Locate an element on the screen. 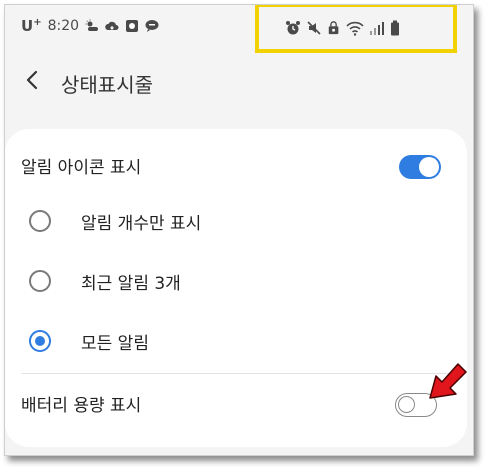 This screenshot has width=487, height=468. carrier-label: U+ is located at coordinates (31, 26).